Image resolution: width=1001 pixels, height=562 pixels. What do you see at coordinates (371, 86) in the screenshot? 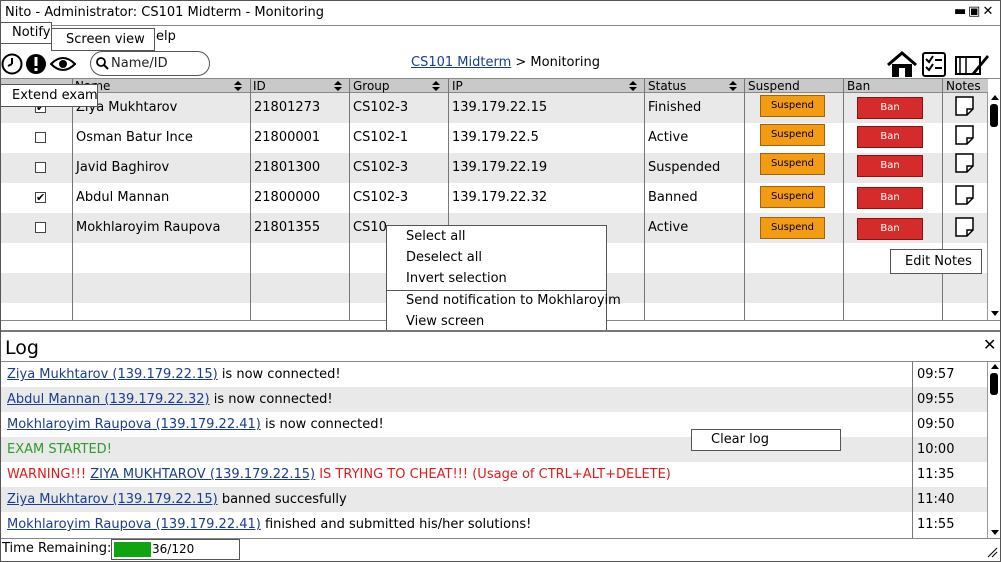
I see `column-header-group: Group` at bounding box center [371, 86].